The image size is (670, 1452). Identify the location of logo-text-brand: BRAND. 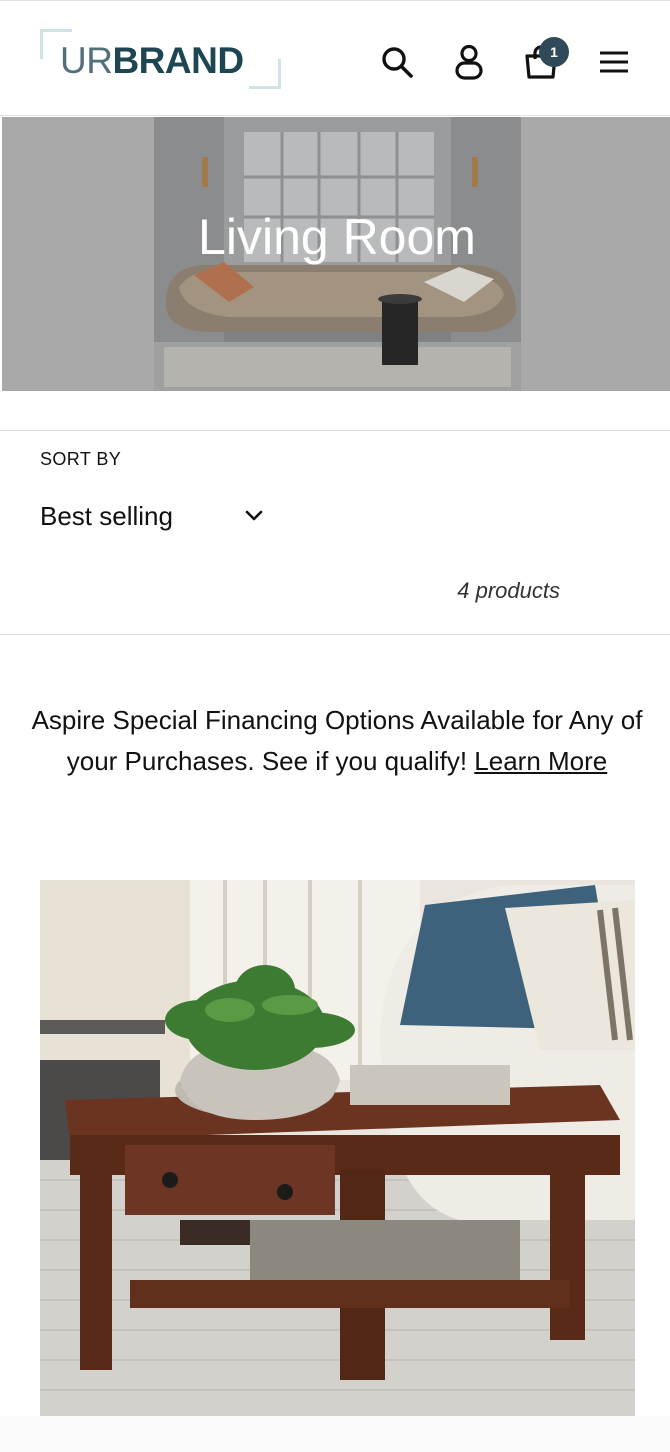
(178, 60).